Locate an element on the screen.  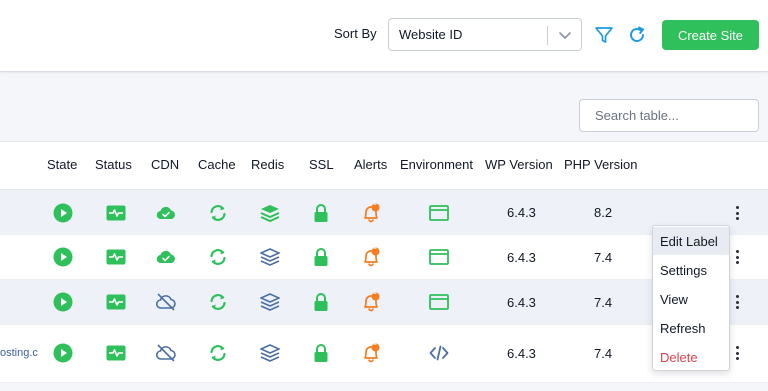
menu-item-edit-label: Edit Label is located at coordinates (691, 241).